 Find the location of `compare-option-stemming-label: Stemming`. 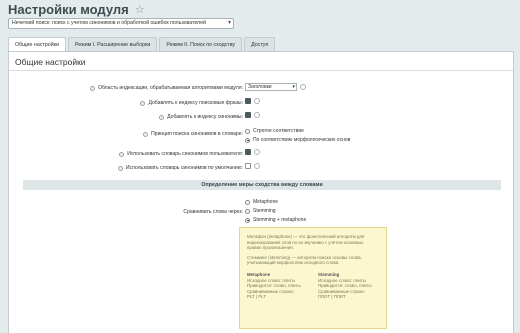

compare-option-stemming-label: Stemming is located at coordinates (264, 211).